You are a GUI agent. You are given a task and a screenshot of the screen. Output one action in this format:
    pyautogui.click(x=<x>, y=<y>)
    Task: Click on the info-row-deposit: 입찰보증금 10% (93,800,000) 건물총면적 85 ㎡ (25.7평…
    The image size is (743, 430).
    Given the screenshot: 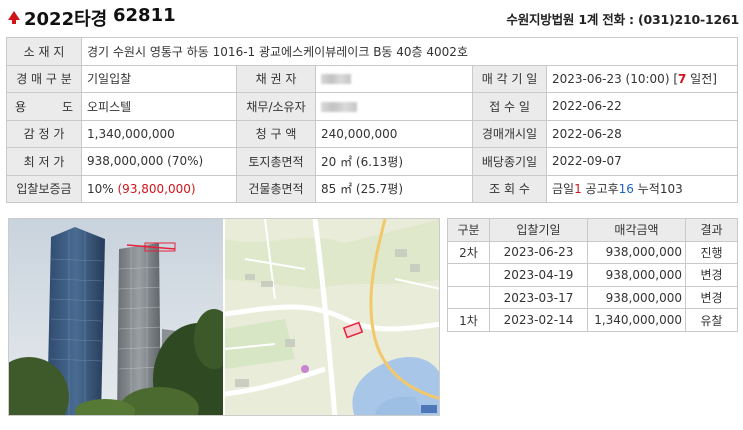 What is the action you would take?
    pyautogui.click(x=372, y=188)
    